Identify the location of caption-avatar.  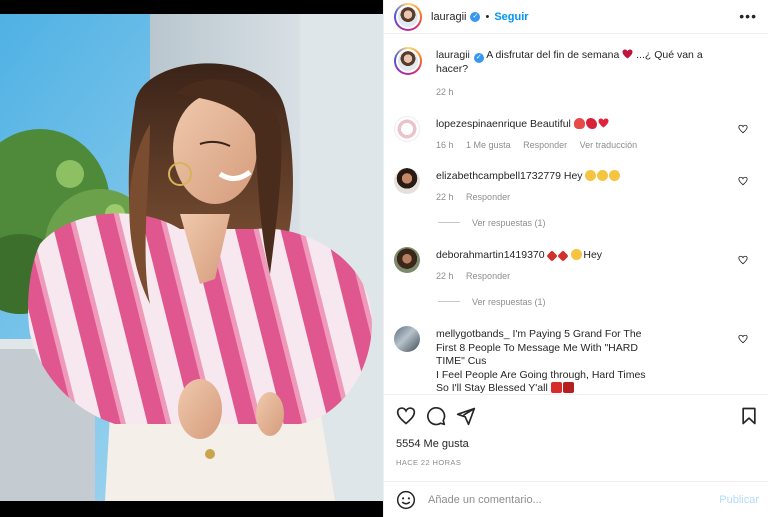
(408, 61).